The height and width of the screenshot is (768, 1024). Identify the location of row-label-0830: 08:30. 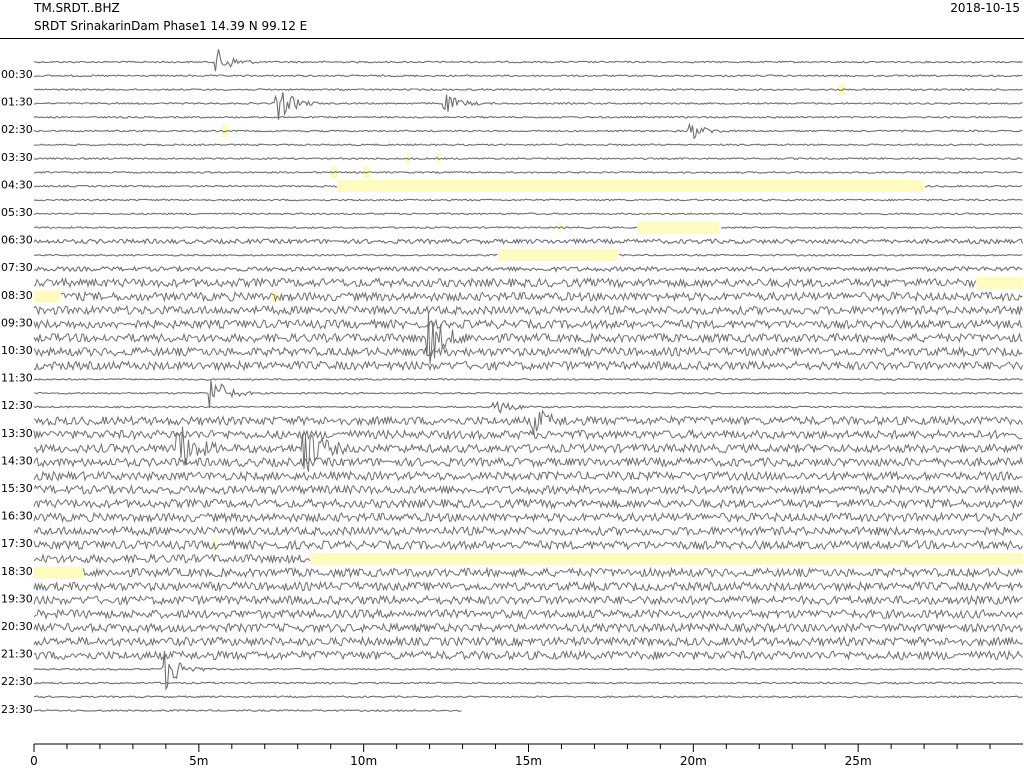
(17, 295).